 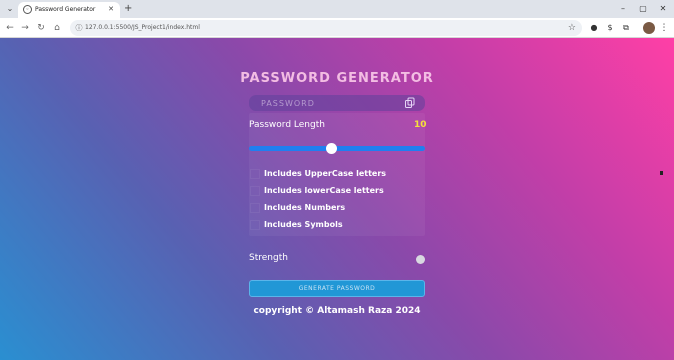 What do you see at coordinates (57, 28) in the screenshot?
I see `home-icon: ⌂` at bounding box center [57, 28].